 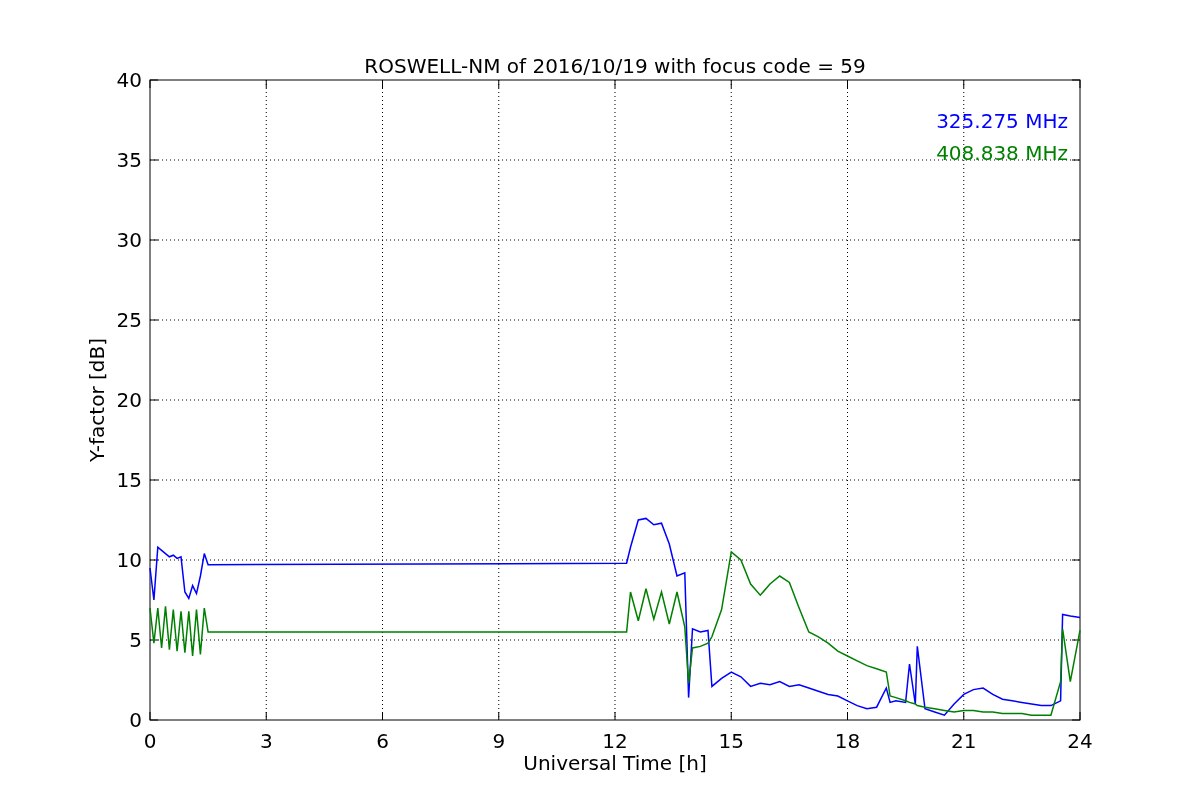 I want to click on x-tick-label: 18, so click(x=847, y=741).